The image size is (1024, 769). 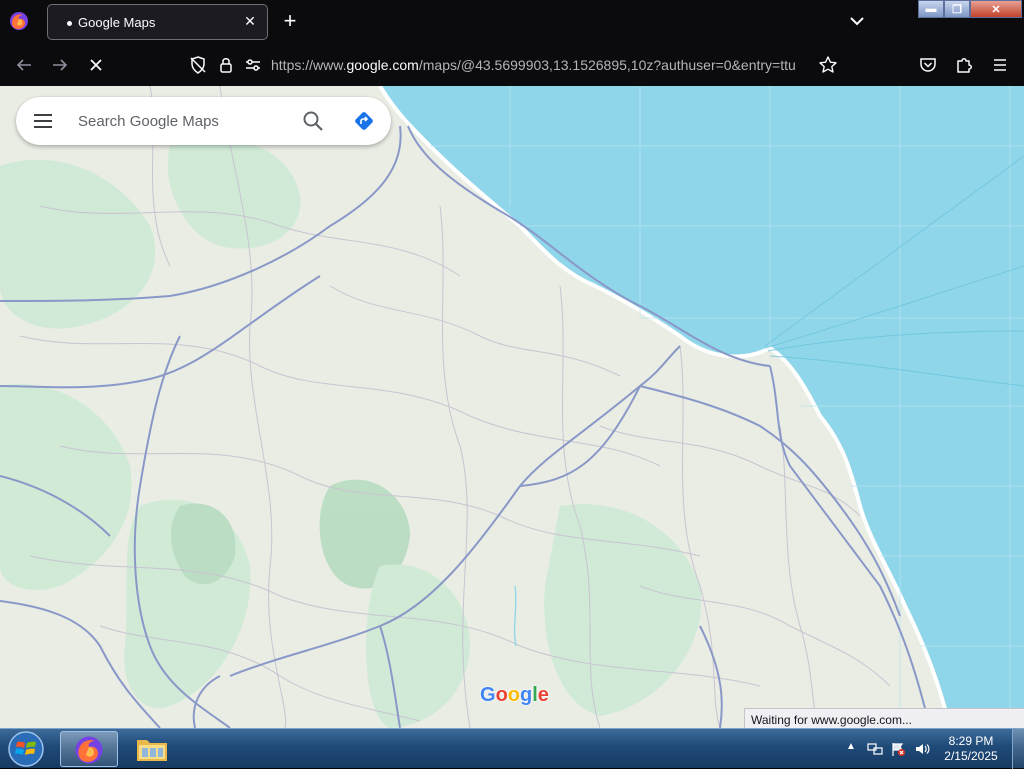 What do you see at coordinates (828, 65) in the screenshot?
I see `bookmark-star-icon` at bounding box center [828, 65].